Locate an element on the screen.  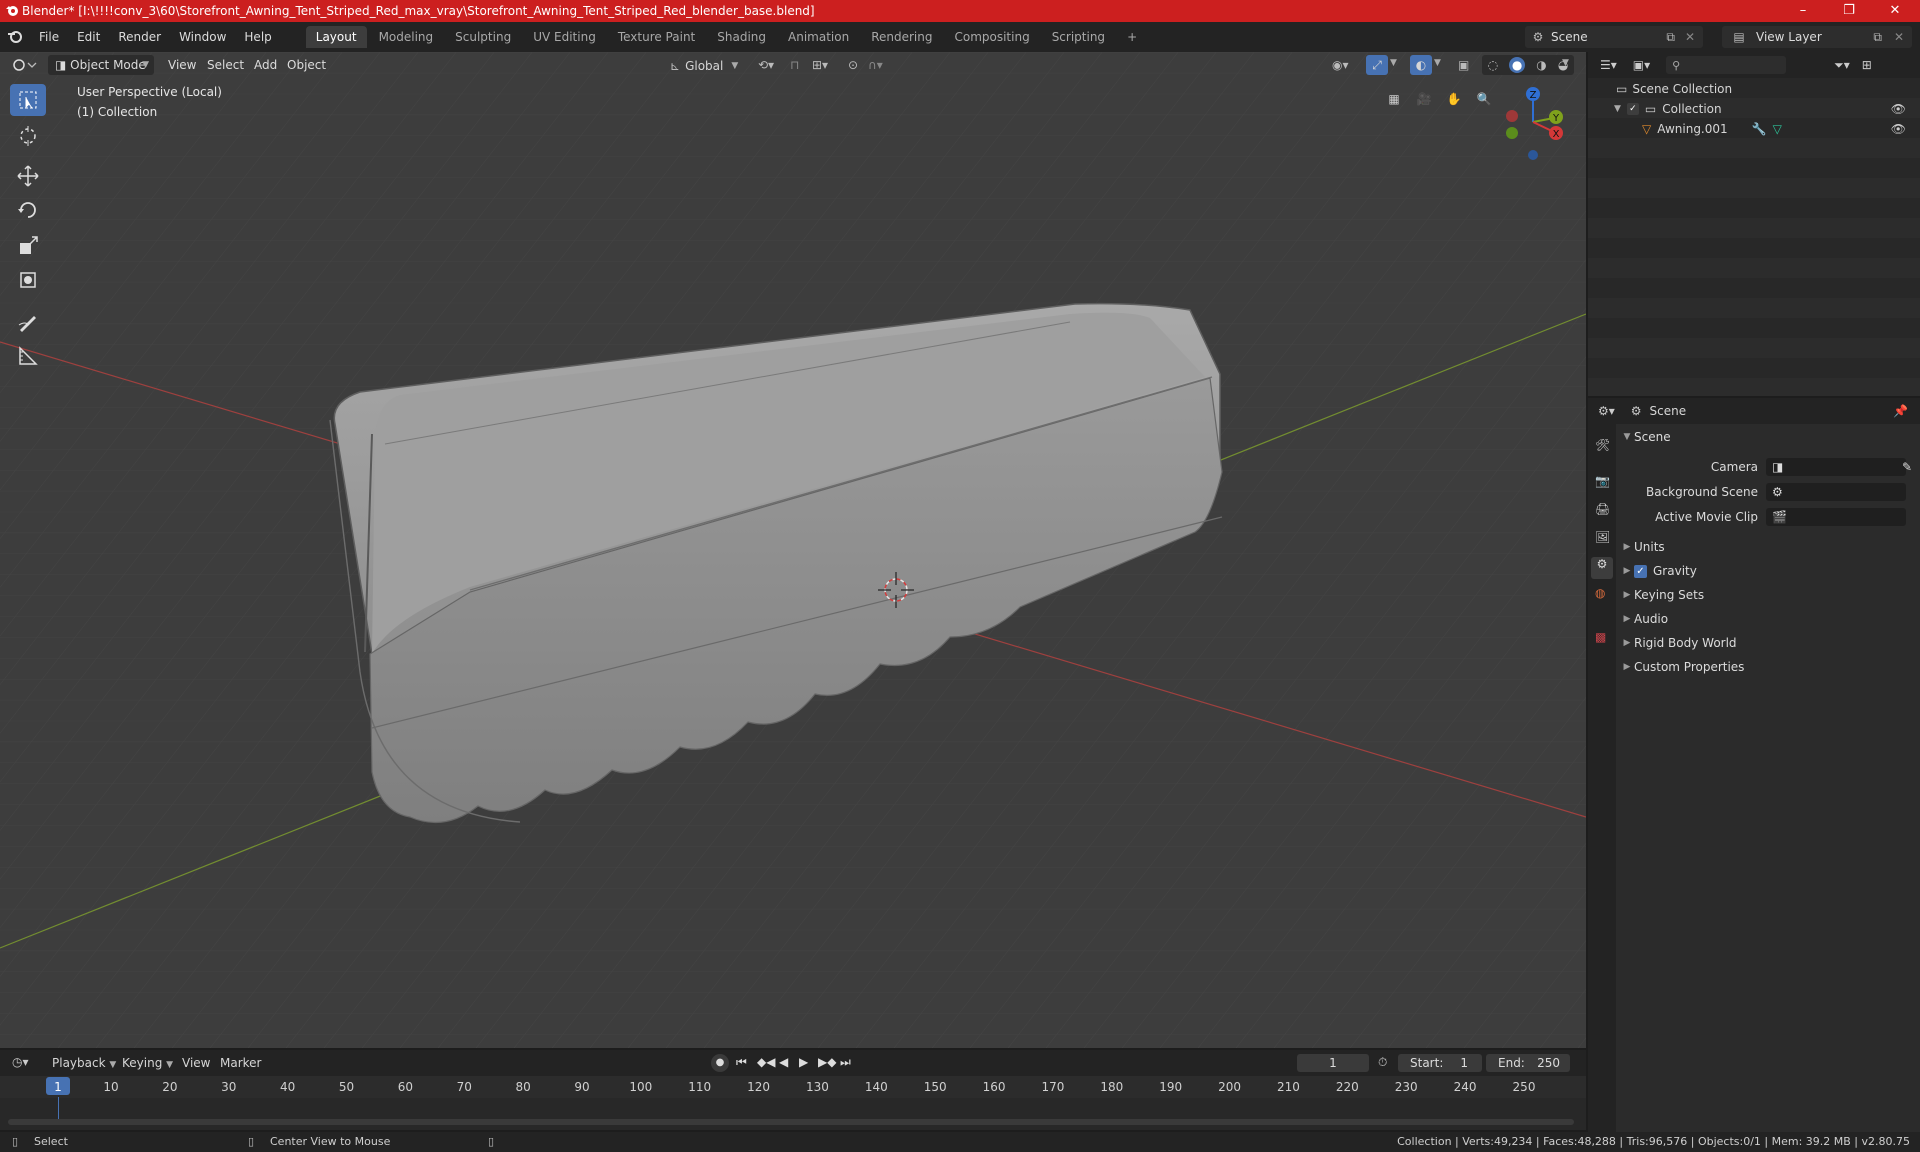
menu-edit: Edit is located at coordinates (88, 37).